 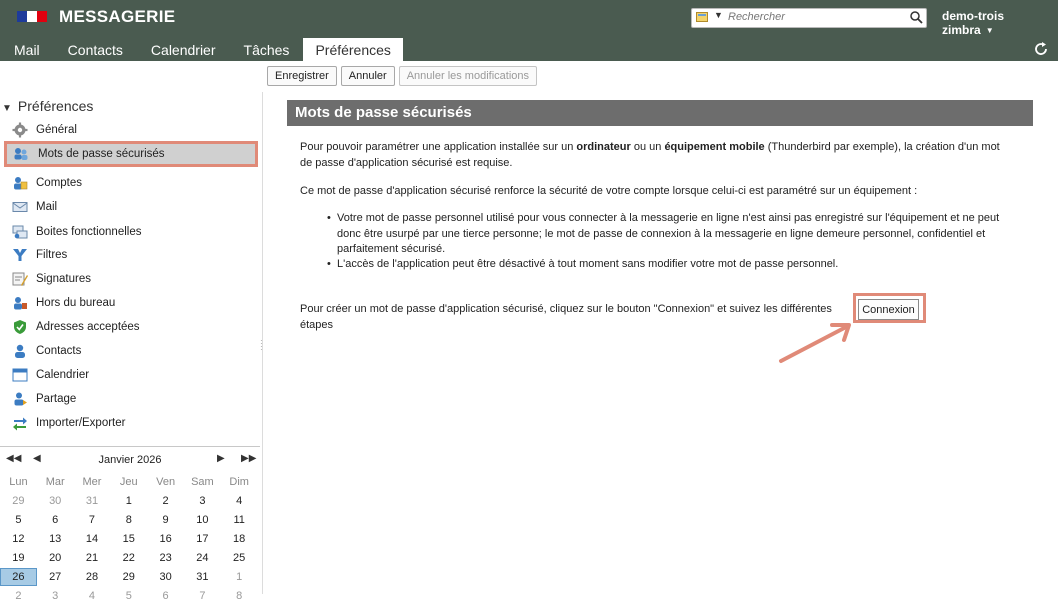 I want to click on sidebar-item-mail: Mail, so click(x=34, y=207).